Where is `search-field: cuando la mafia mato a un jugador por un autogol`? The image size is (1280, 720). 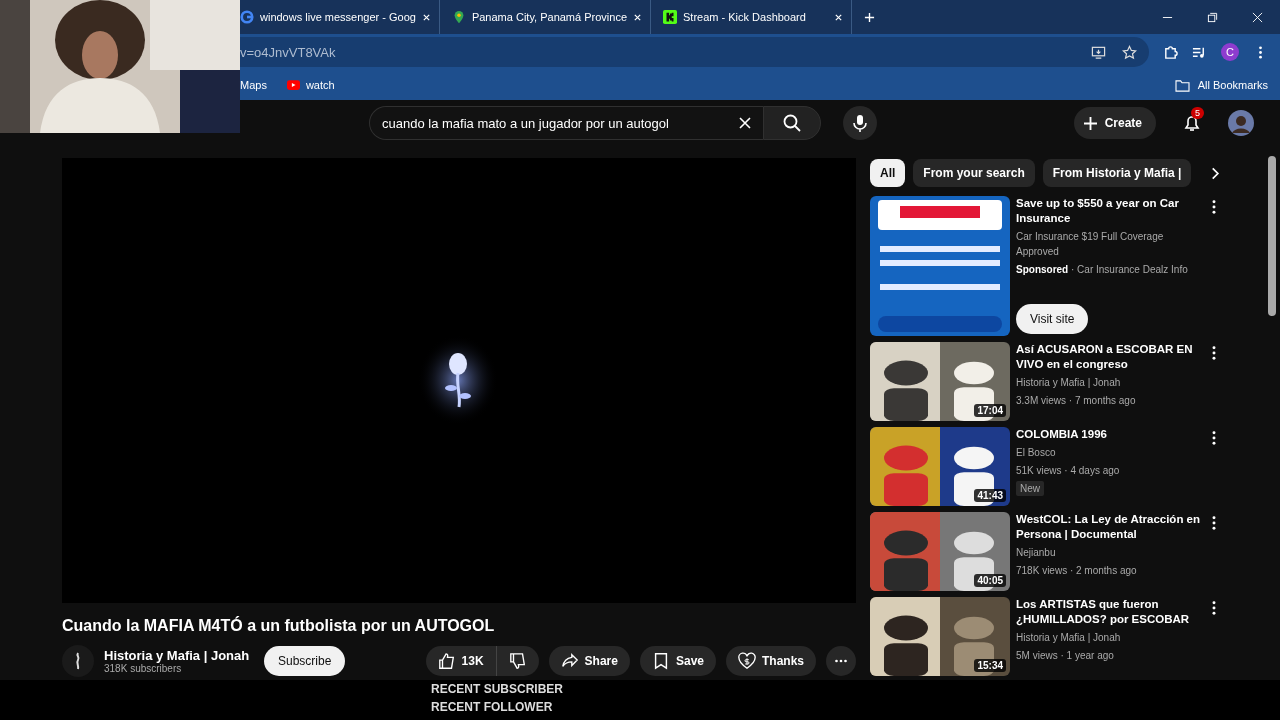
search-field: cuando la mafia mato a un jugador por un autogol is located at coordinates (566, 123).